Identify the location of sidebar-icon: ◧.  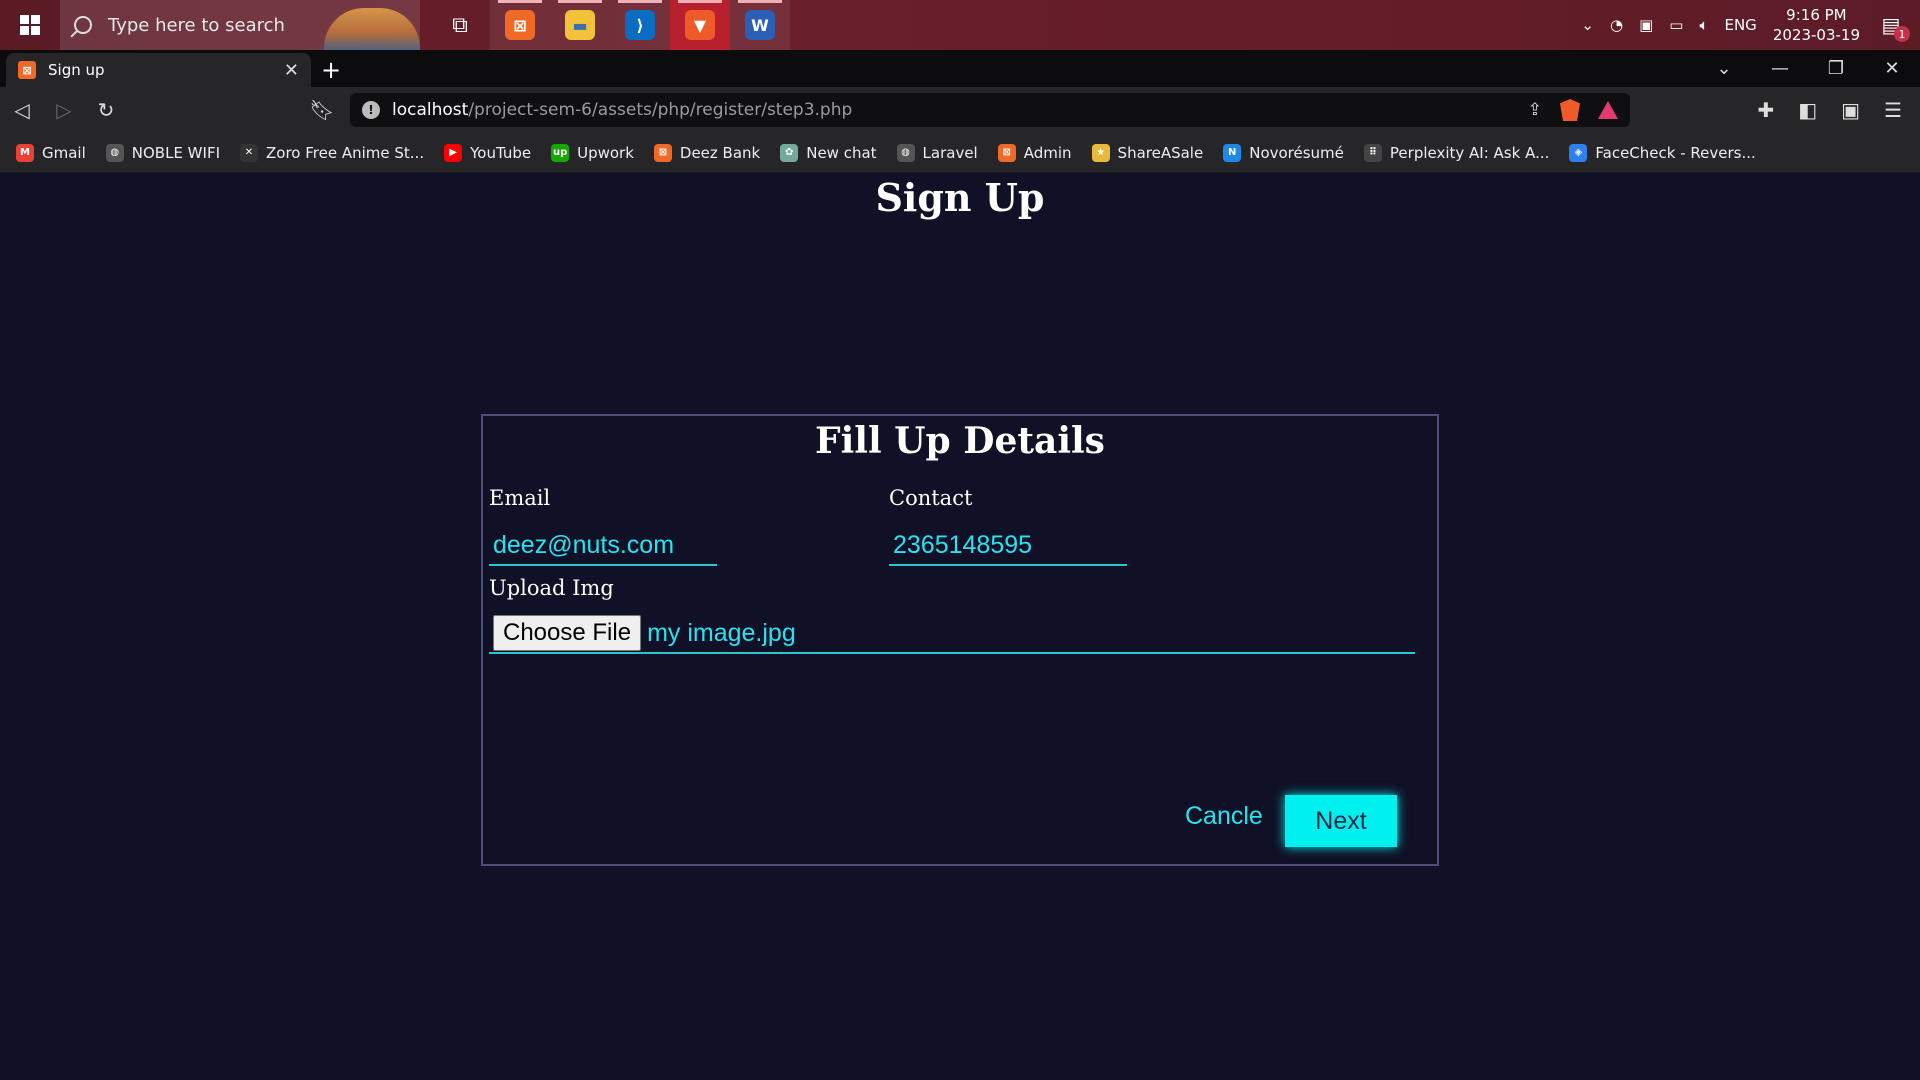
(1807, 110).